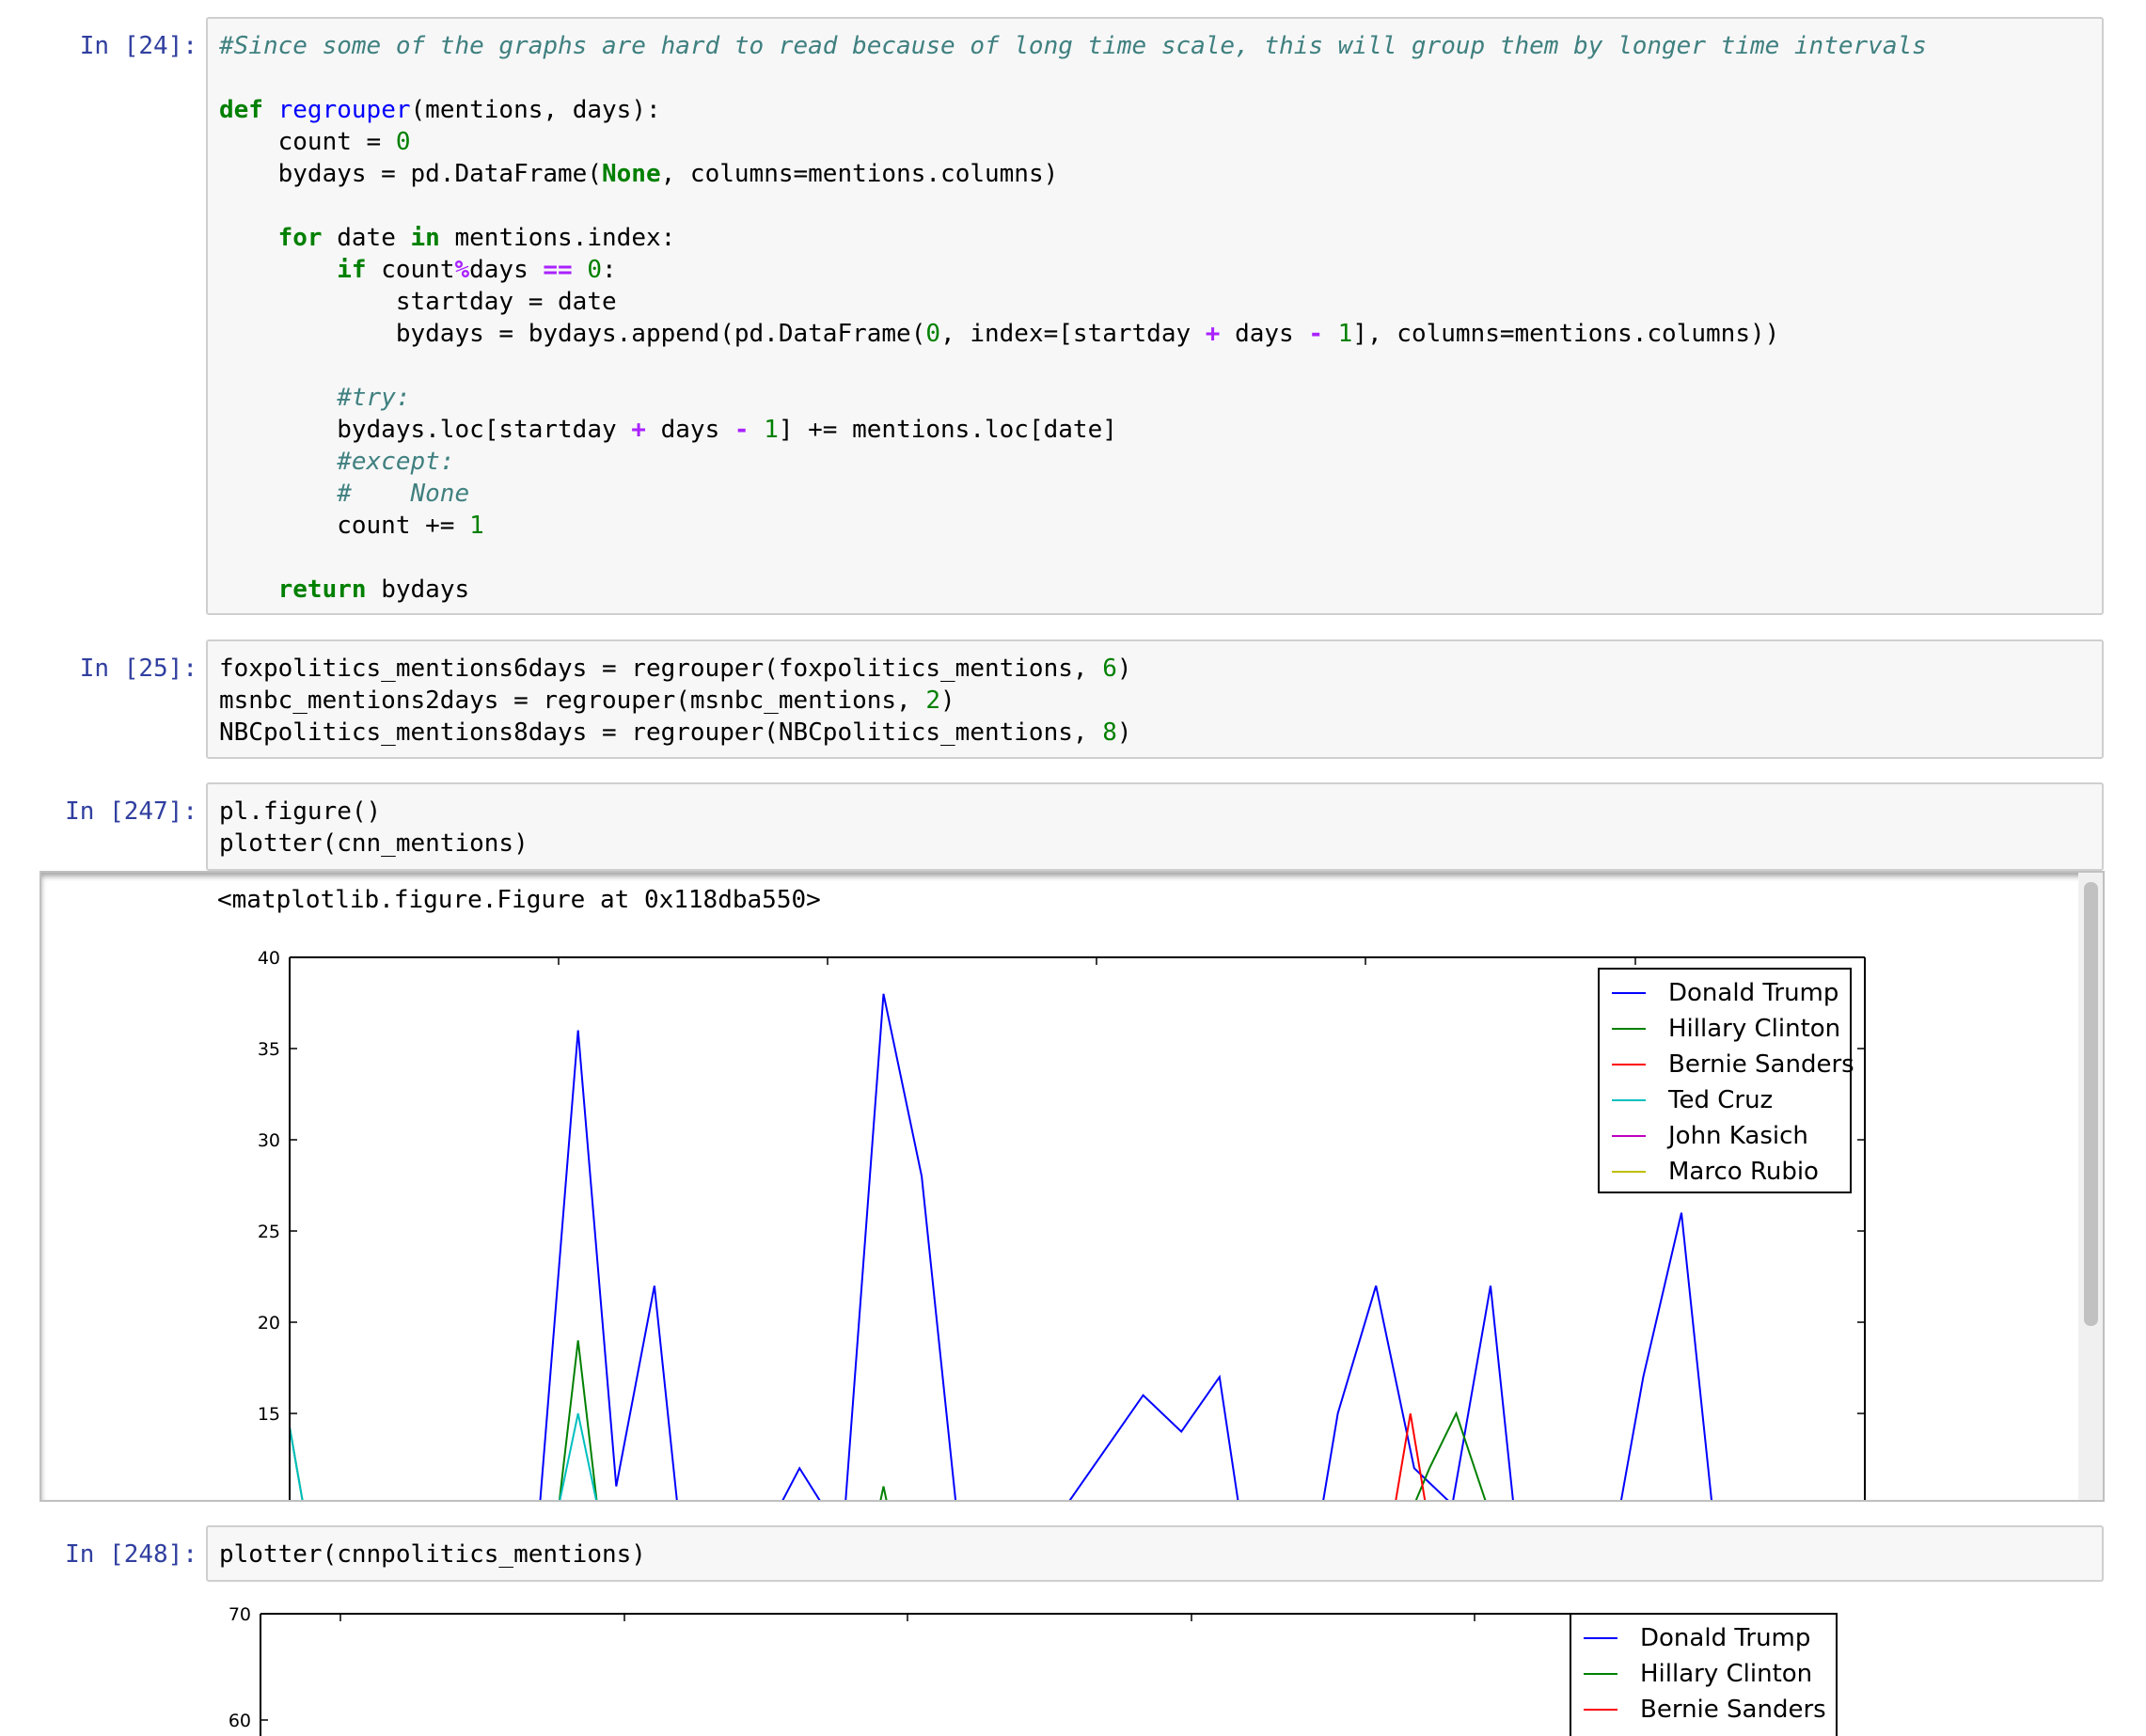 This screenshot has height=1736, width=2146. I want to click on code-token: pl.figure(), so click(300, 811).